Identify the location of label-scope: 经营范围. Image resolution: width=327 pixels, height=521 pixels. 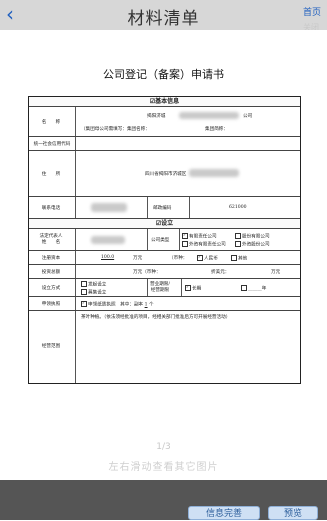
(51, 346).